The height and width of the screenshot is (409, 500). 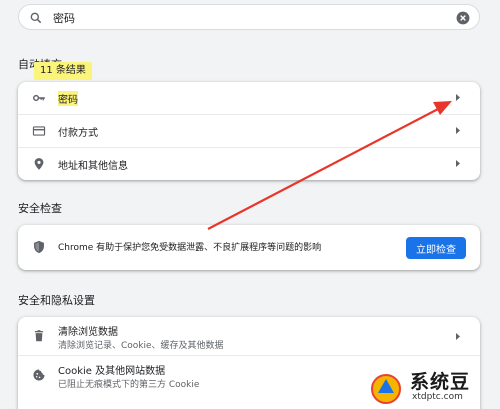 I want to click on watermark-brand: 系统豆, so click(x=440, y=382).